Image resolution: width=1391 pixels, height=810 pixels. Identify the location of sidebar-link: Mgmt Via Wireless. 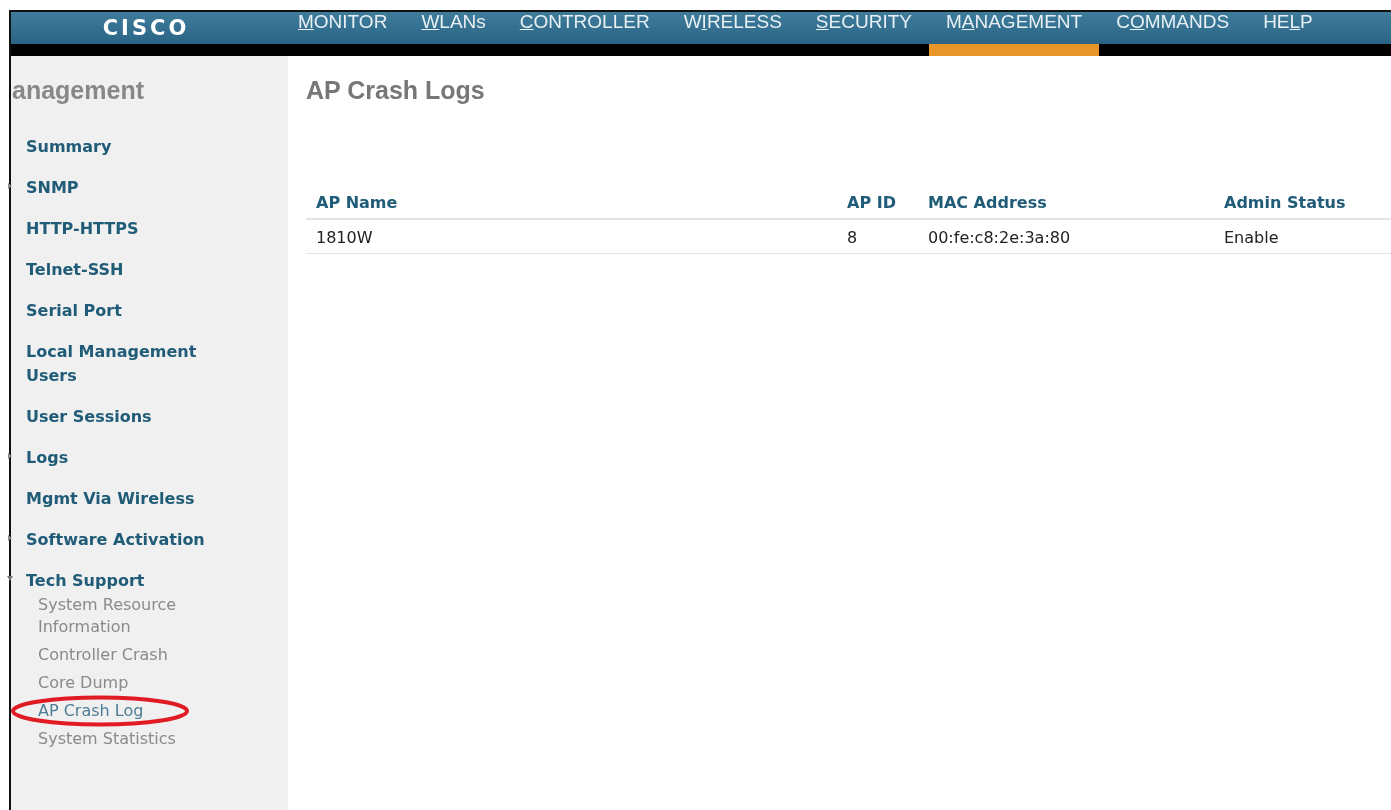
(133, 499).